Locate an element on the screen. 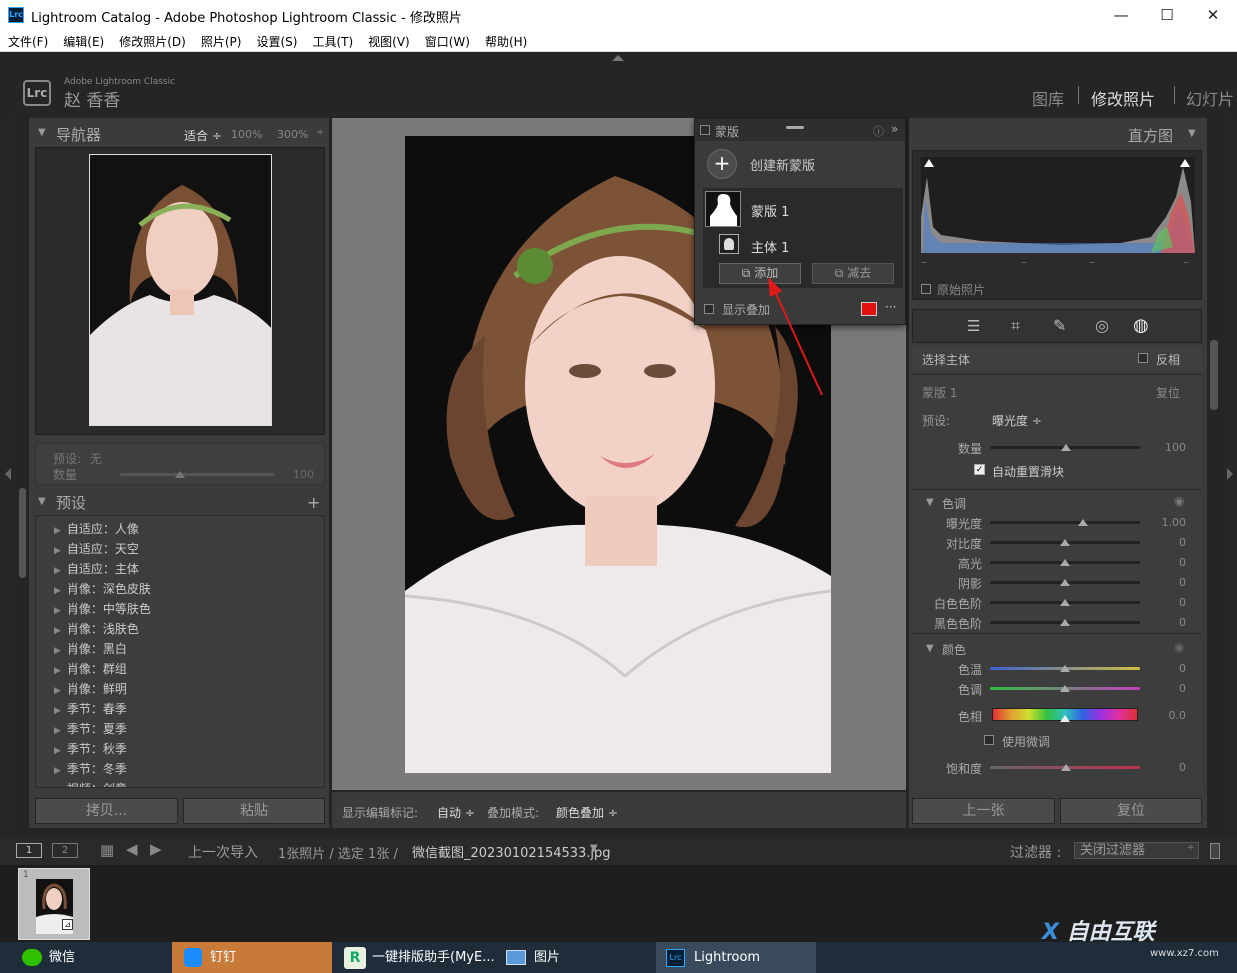 This screenshot has height=973, width=1237. collapse-left-icon is located at coordinates (8, 474).